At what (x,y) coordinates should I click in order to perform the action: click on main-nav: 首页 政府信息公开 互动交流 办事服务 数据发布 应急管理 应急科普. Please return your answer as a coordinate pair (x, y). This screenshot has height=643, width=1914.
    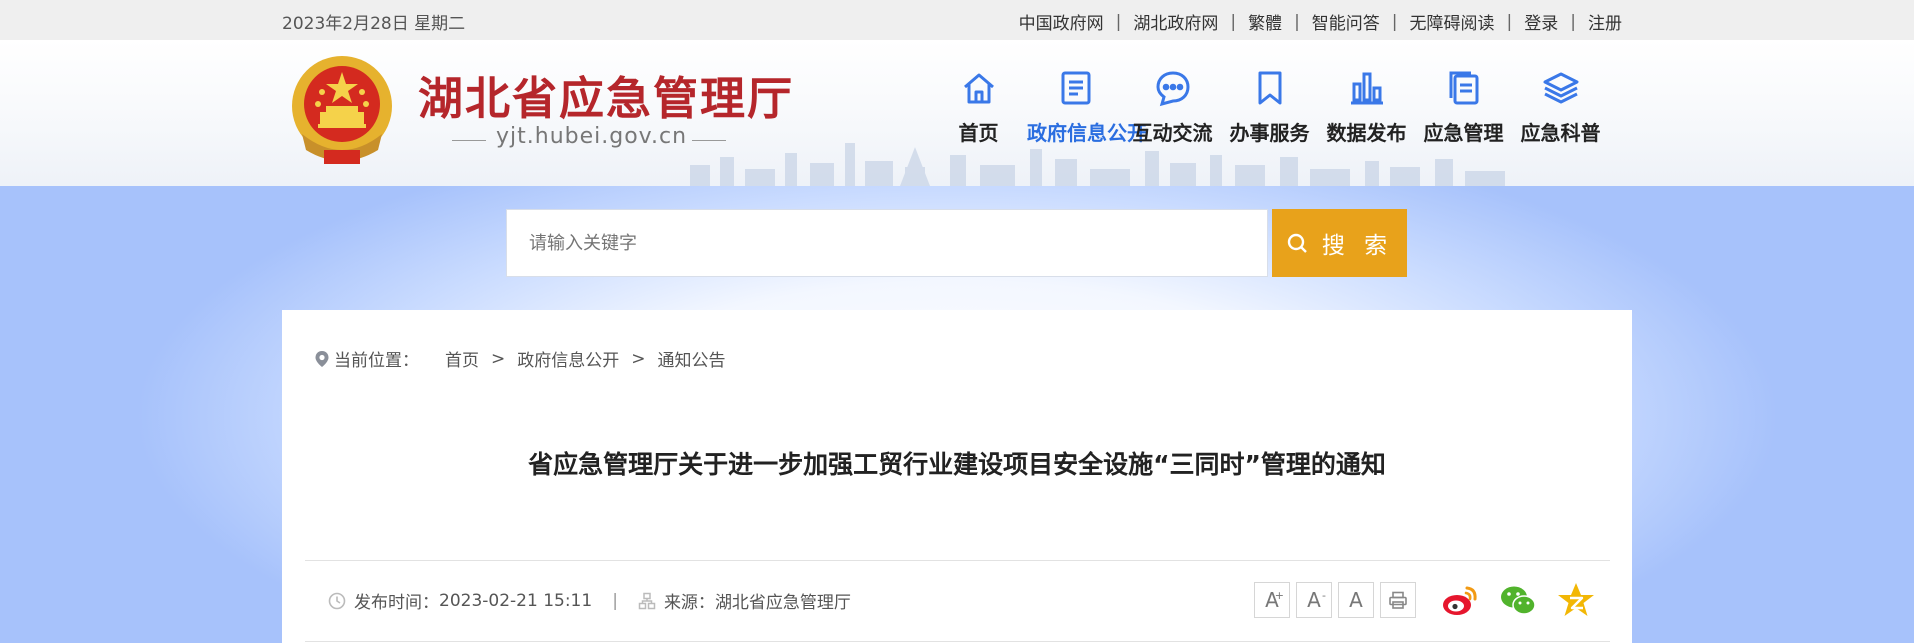
    Looking at the image, I should click on (1269, 107).